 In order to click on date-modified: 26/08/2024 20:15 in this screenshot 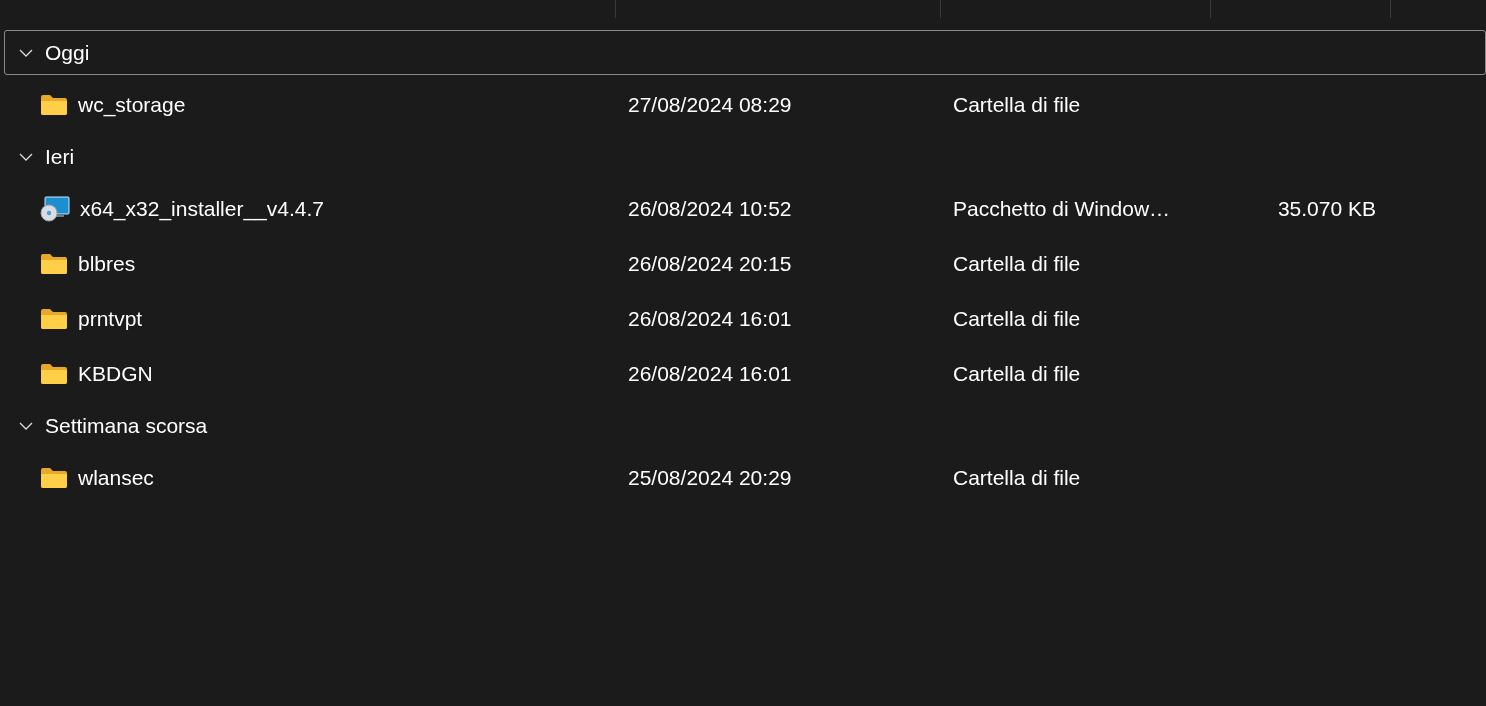, I will do `click(710, 263)`.